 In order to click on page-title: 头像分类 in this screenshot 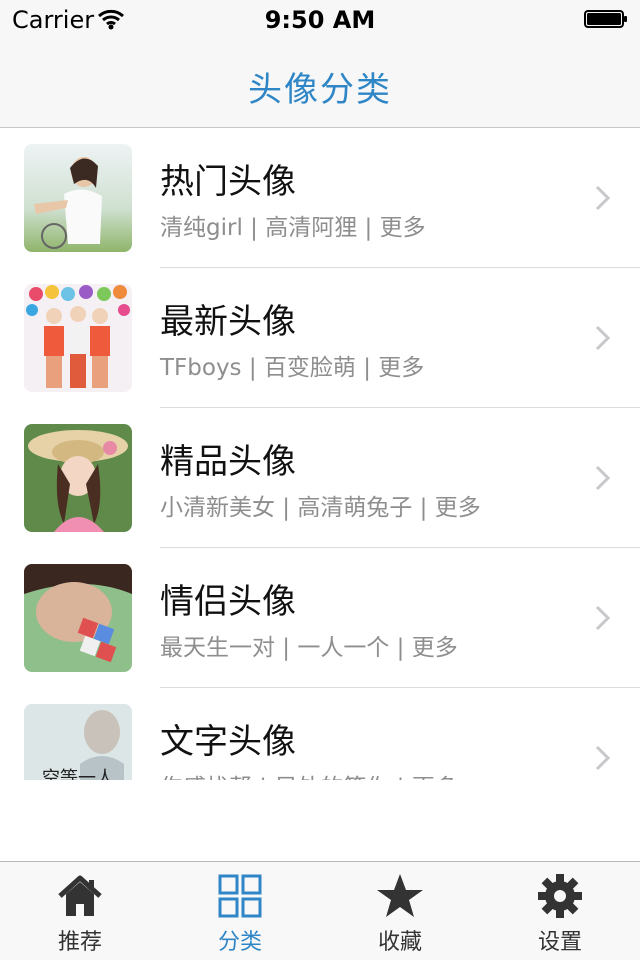, I will do `click(320, 90)`.